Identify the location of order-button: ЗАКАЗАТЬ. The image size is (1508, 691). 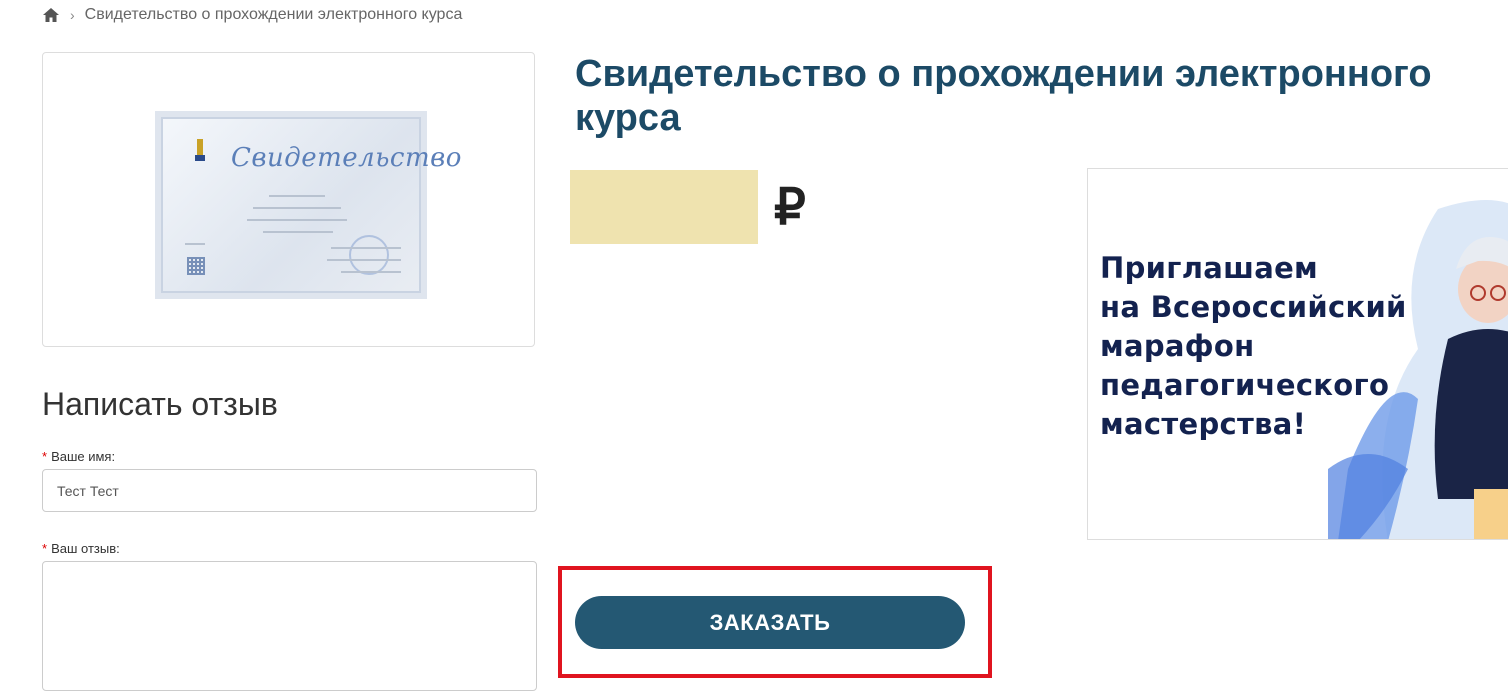
(770, 622).